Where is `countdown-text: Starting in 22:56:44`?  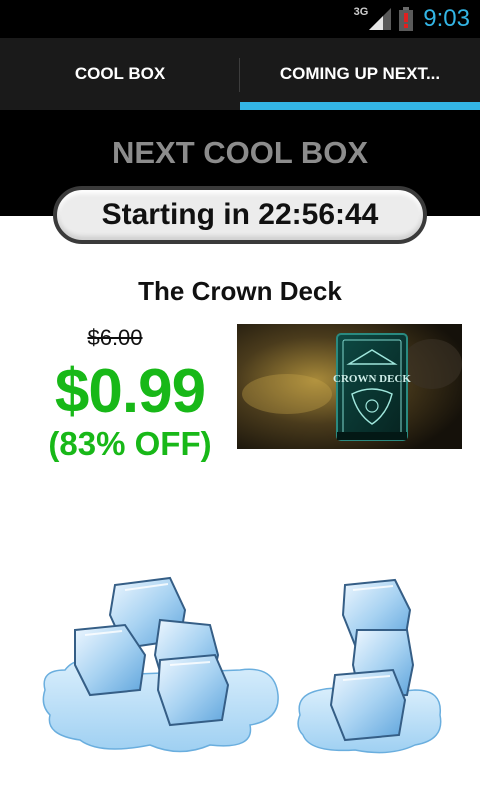
countdown-text: Starting in 22:56:44 is located at coordinates (240, 214).